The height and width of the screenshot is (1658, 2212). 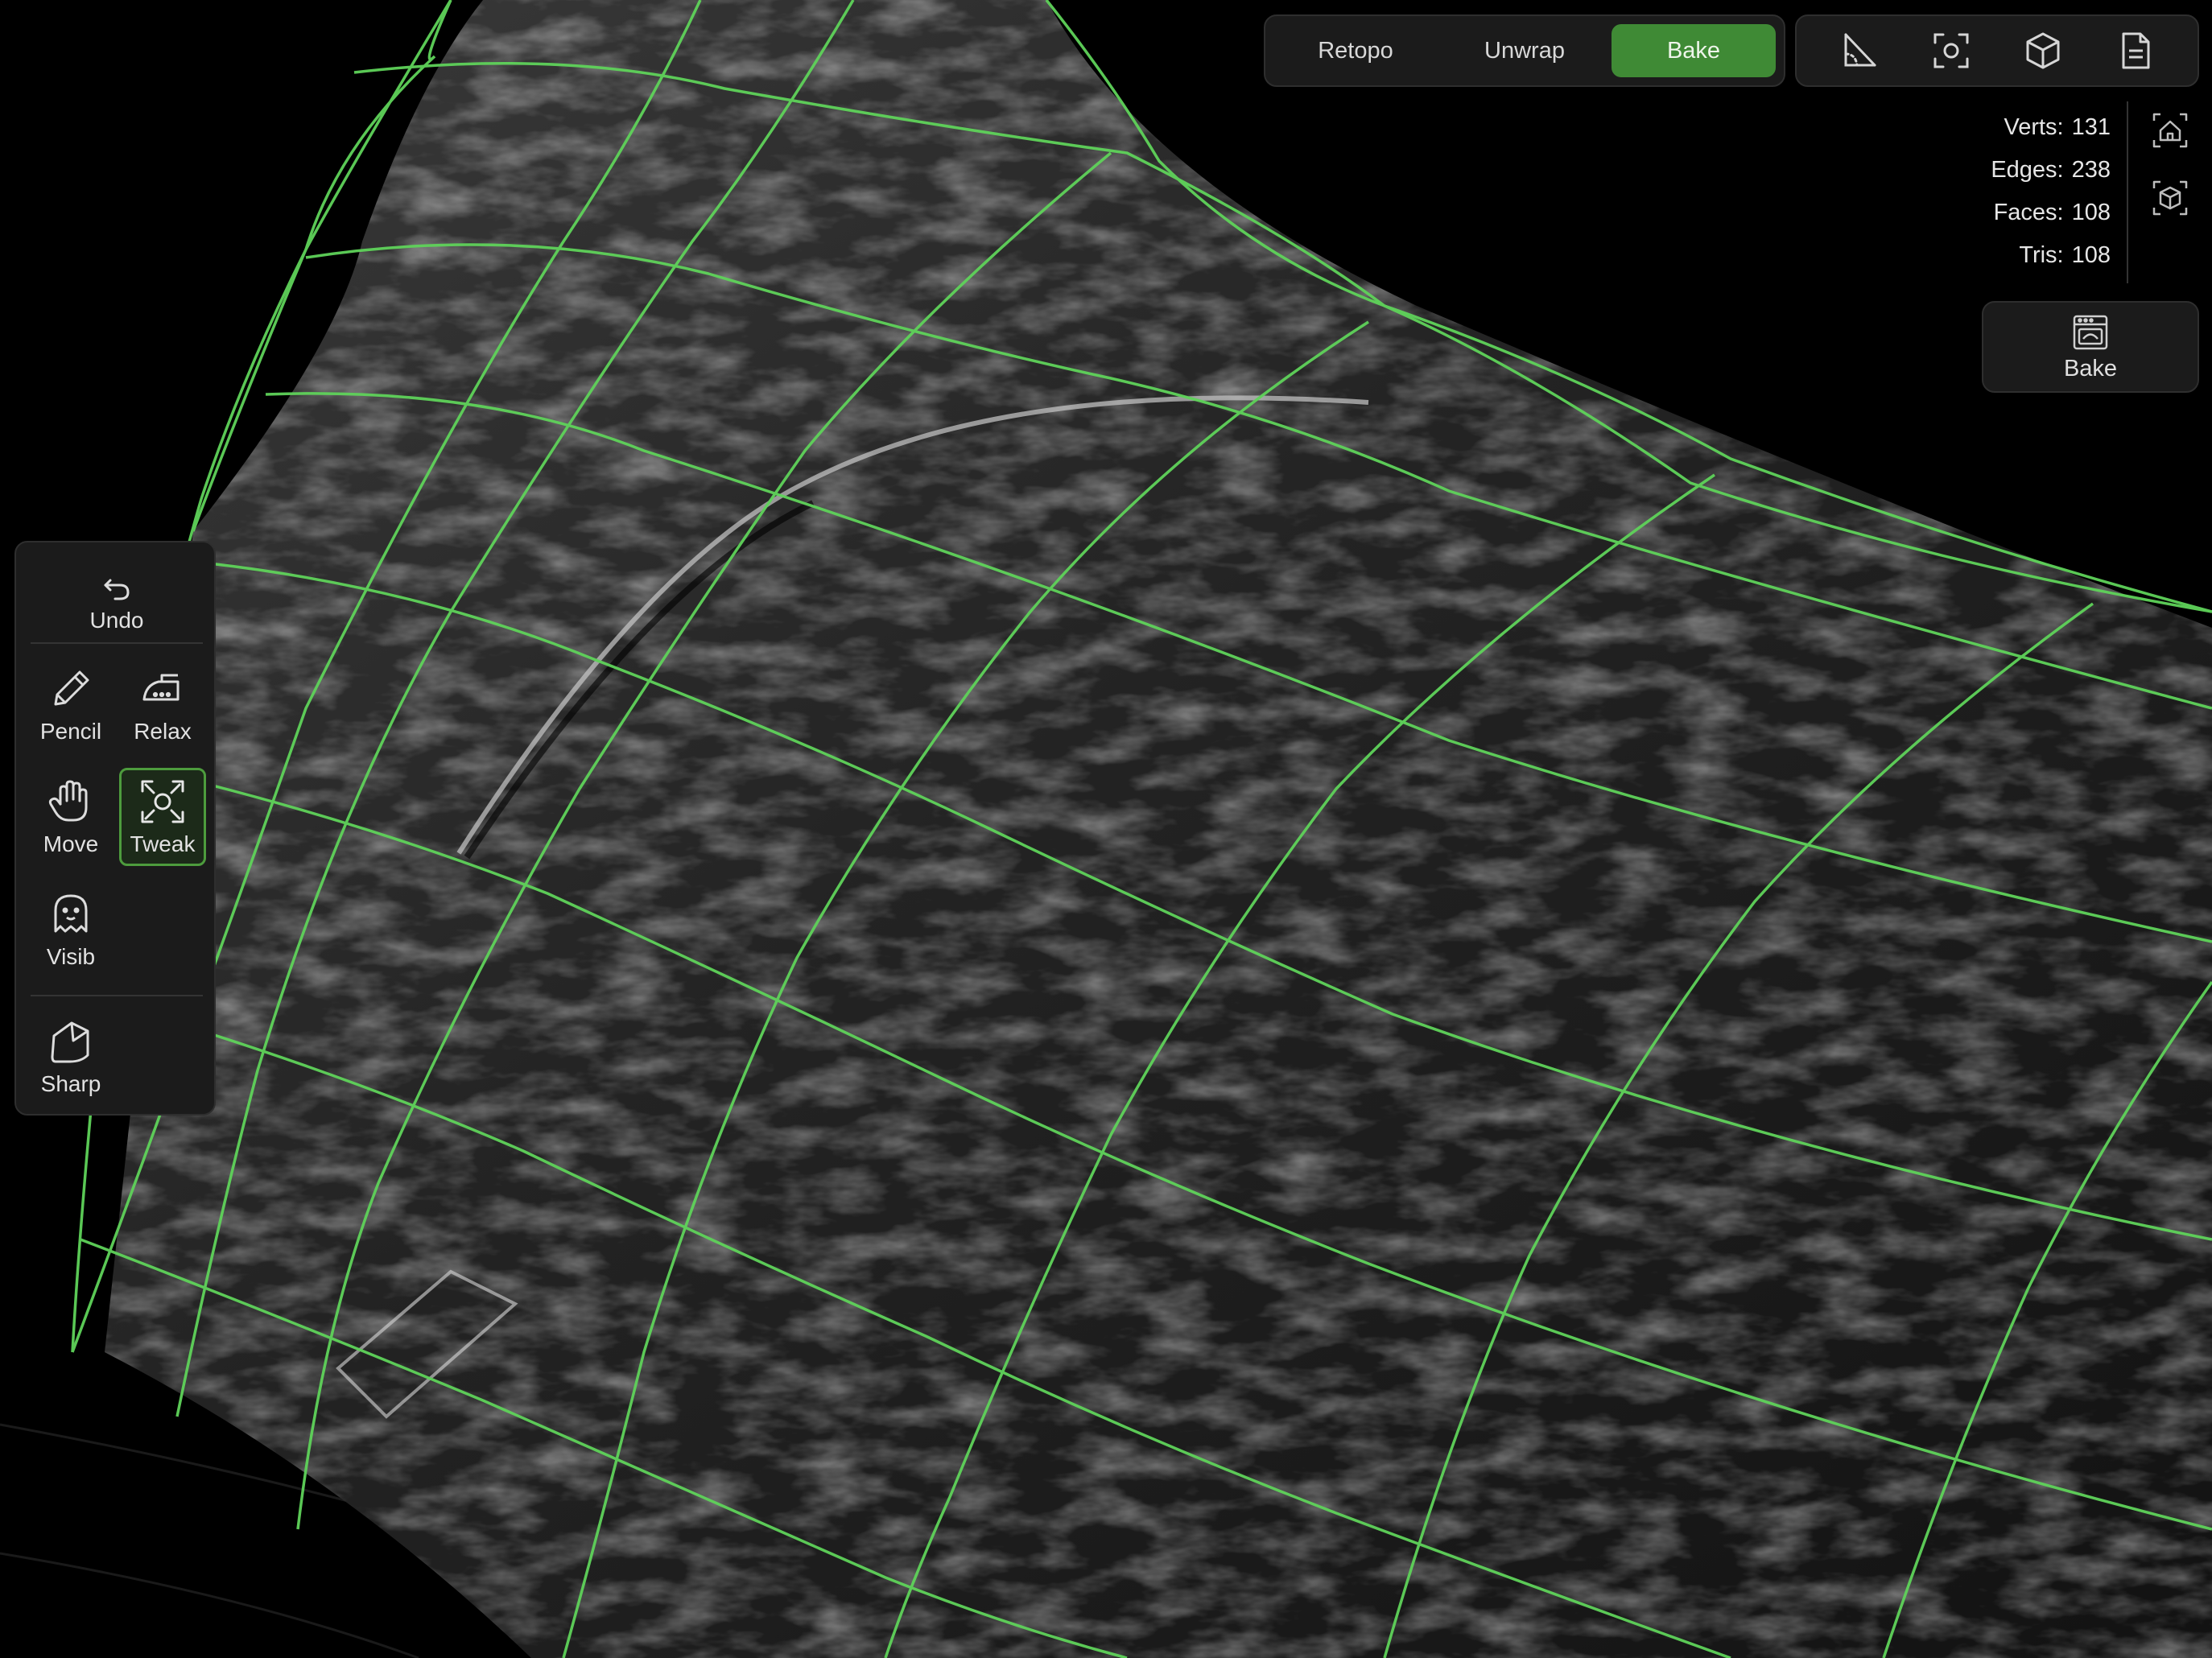 I want to click on stat-edges: Edges: 238, so click(x=2051, y=170).